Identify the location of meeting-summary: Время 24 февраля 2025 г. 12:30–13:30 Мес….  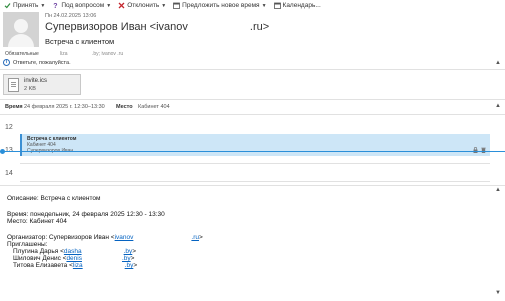
(252, 107).